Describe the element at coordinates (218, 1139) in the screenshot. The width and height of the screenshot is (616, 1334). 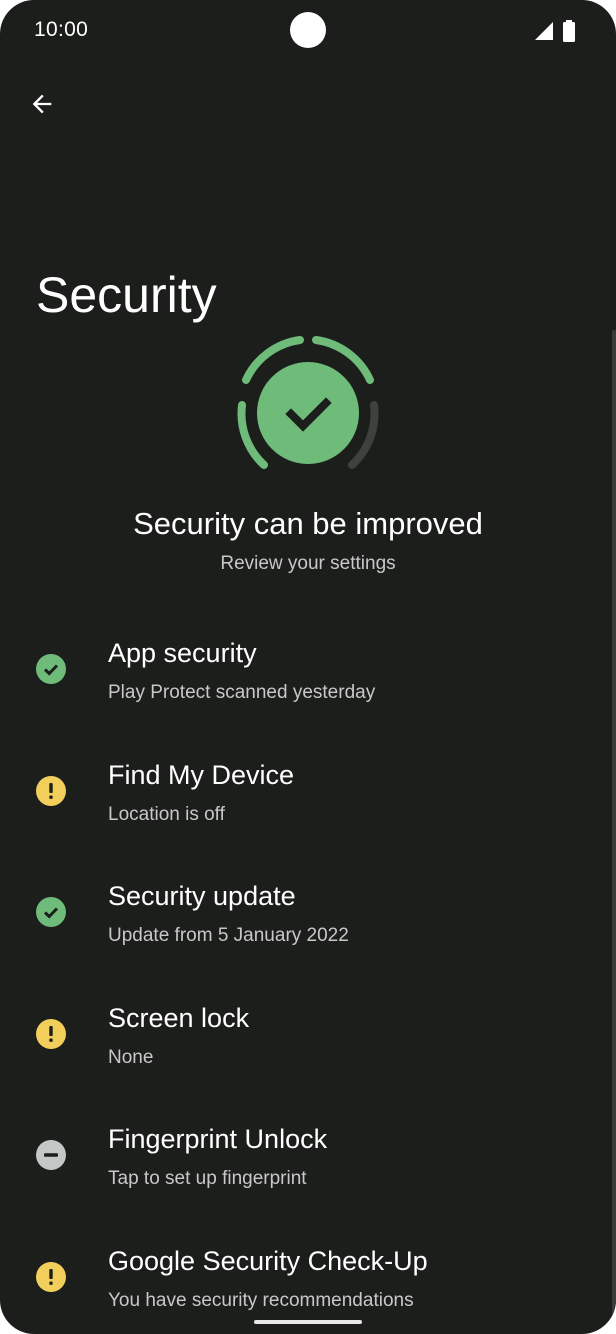
I see `item-title: Fingerprint Unlock` at that location.